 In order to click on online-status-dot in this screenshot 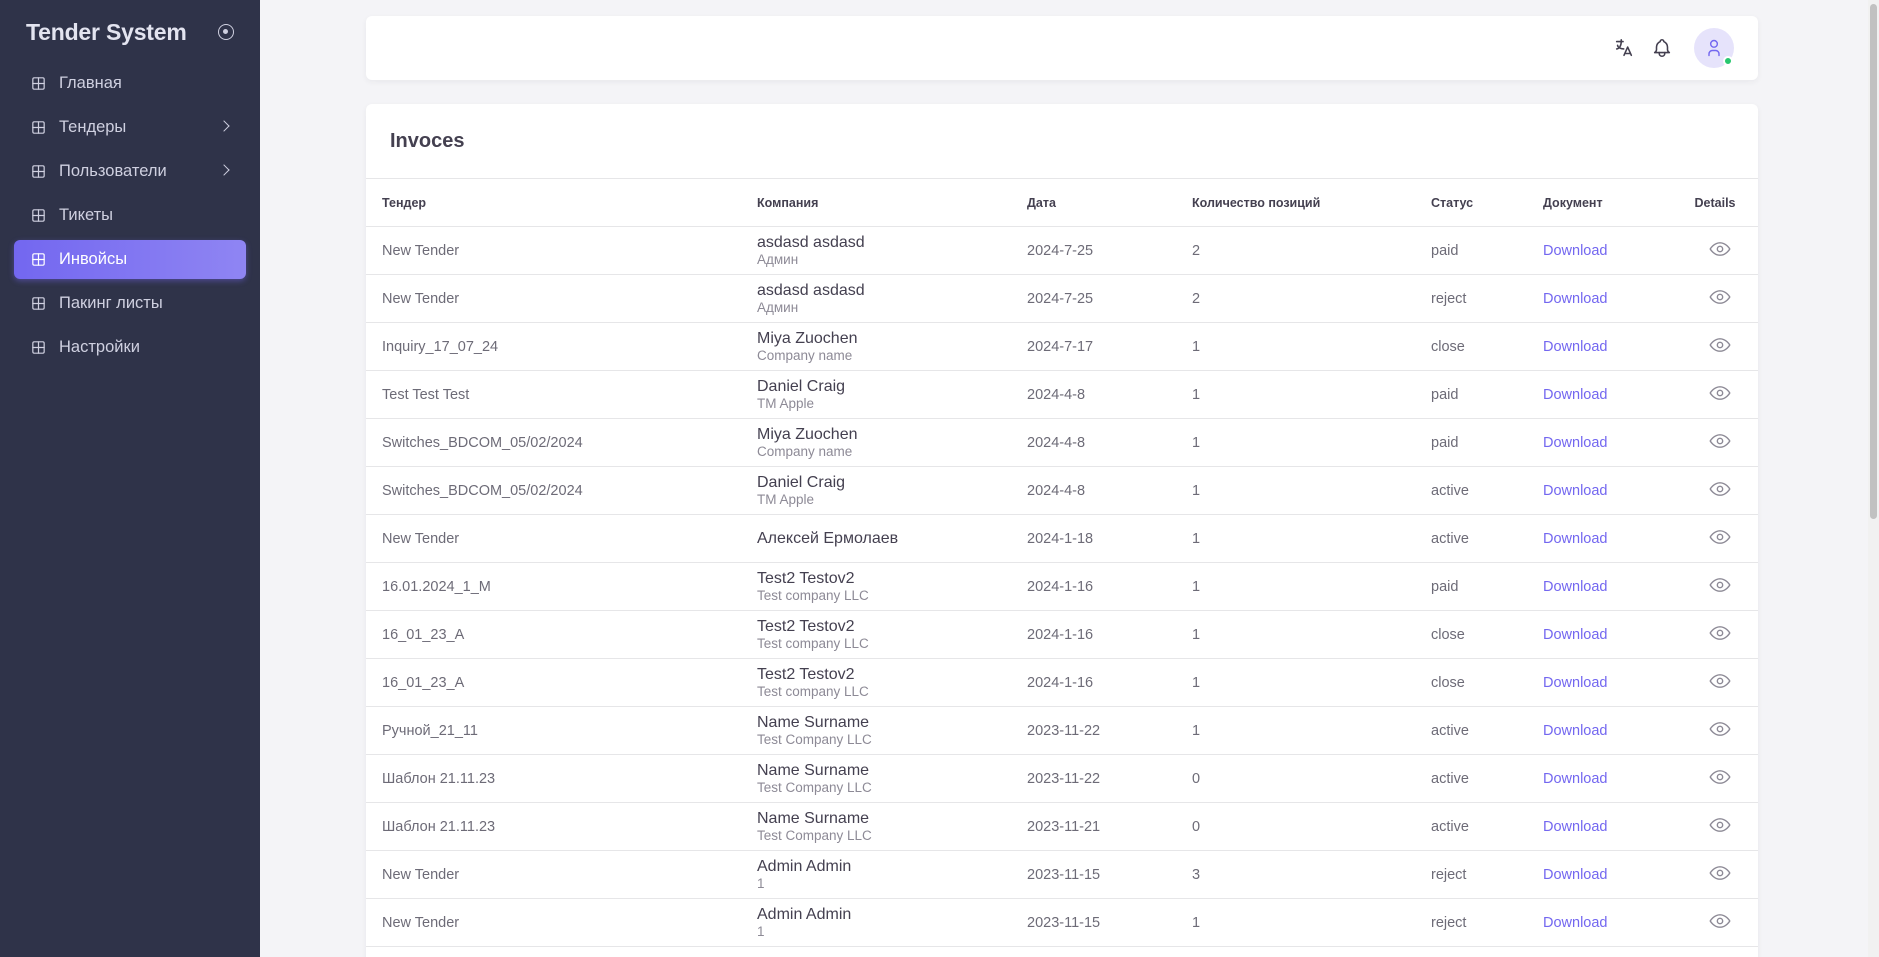, I will do `click(1728, 61)`.